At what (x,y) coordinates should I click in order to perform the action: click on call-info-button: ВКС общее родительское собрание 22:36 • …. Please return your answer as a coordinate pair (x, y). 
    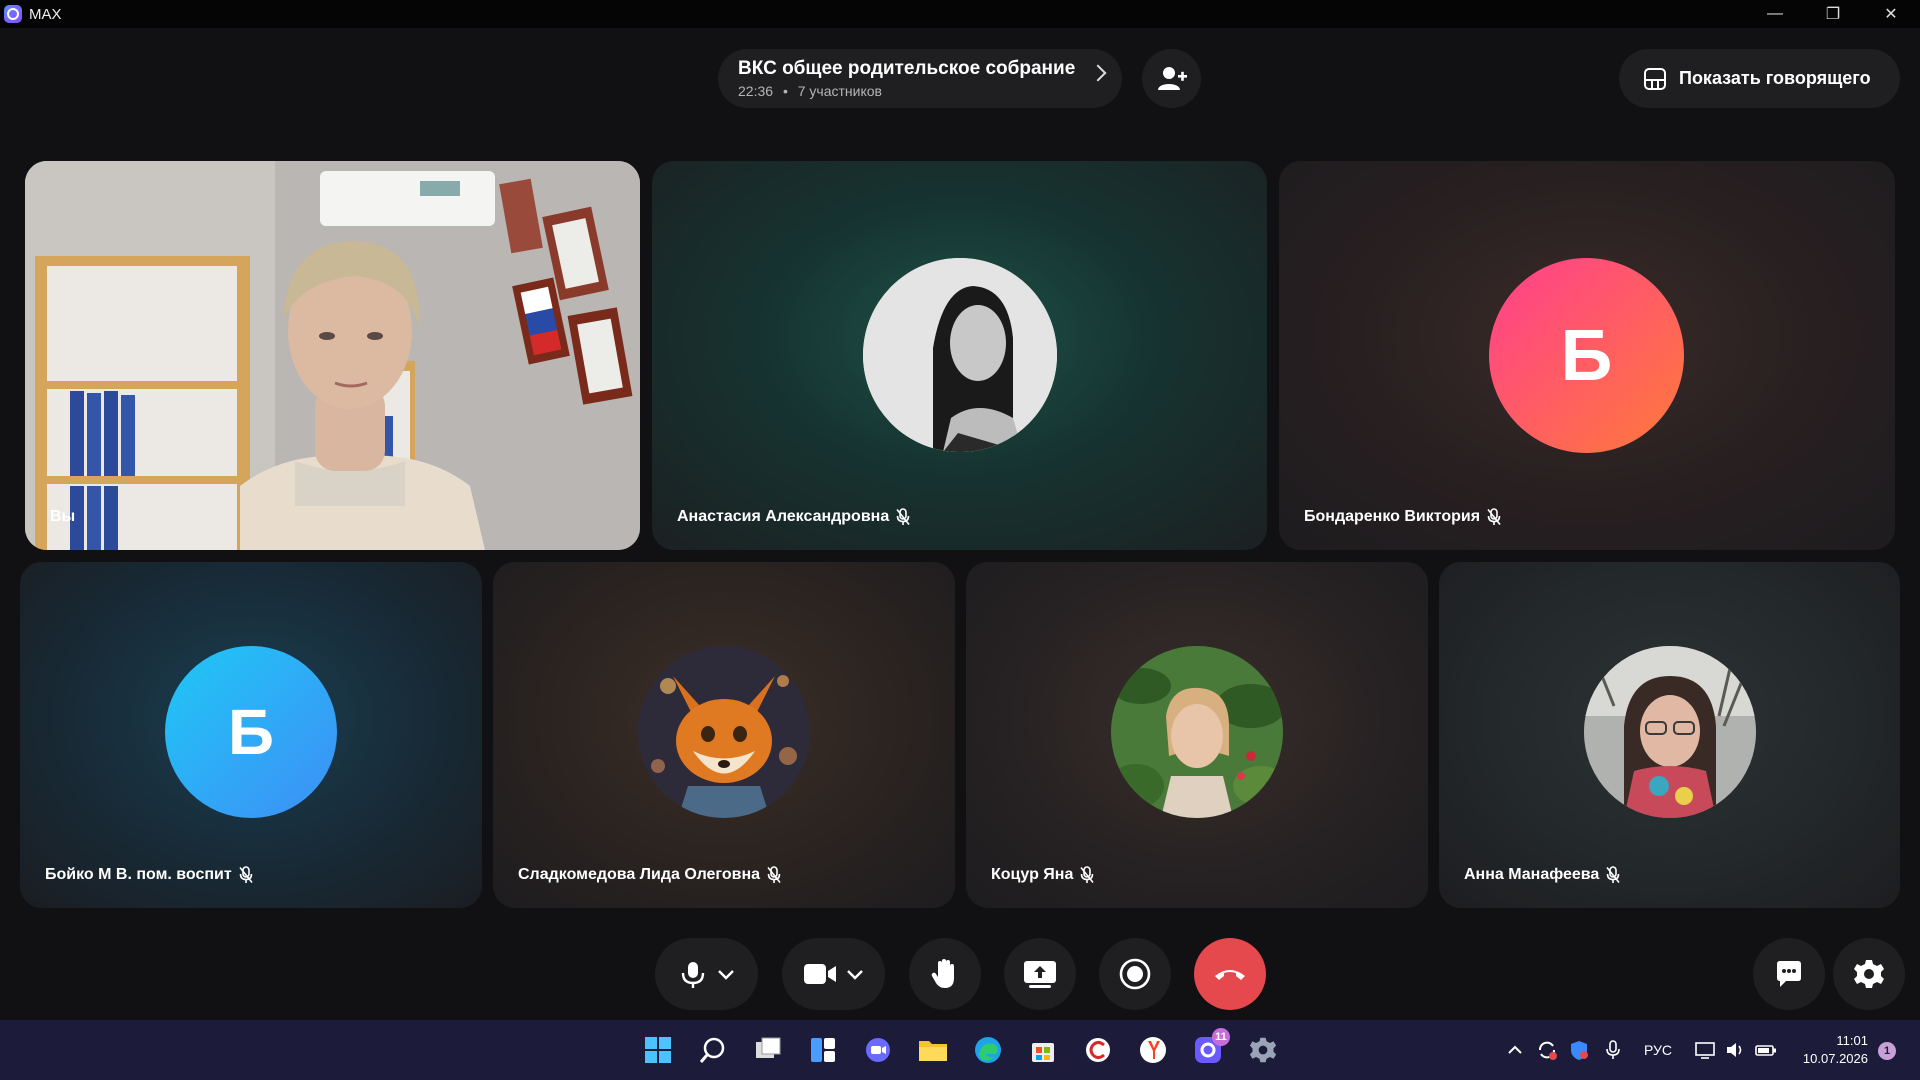
    Looking at the image, I should click on (920, 78).